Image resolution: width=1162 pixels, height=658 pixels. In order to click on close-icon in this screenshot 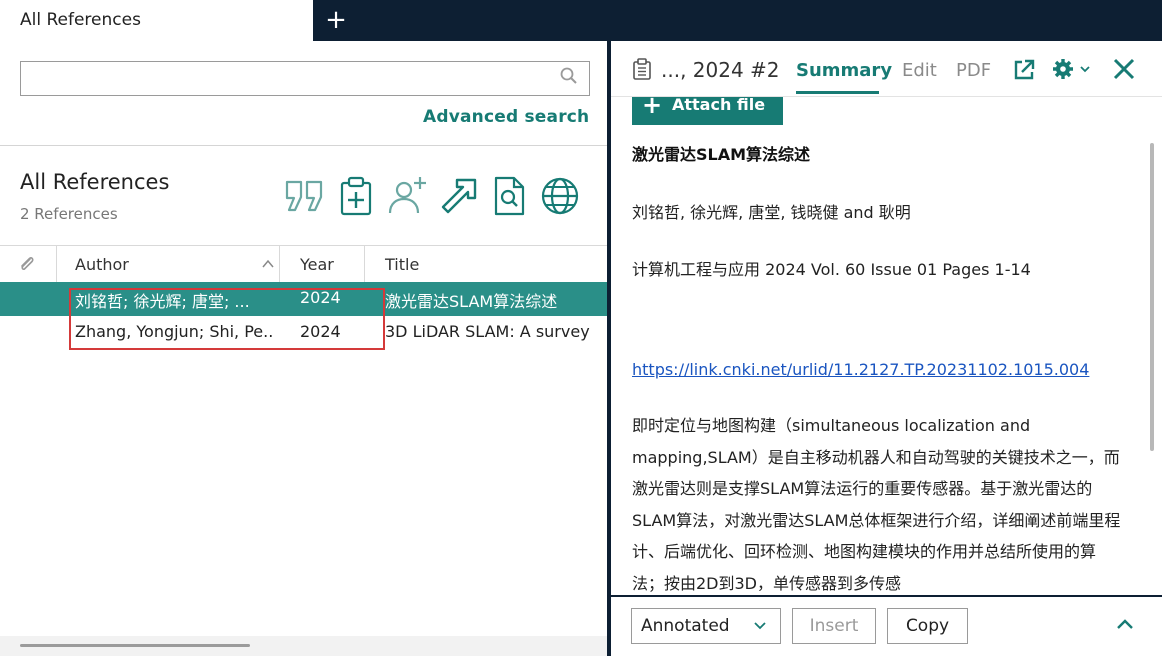, I will do `click(1124, 69)`.